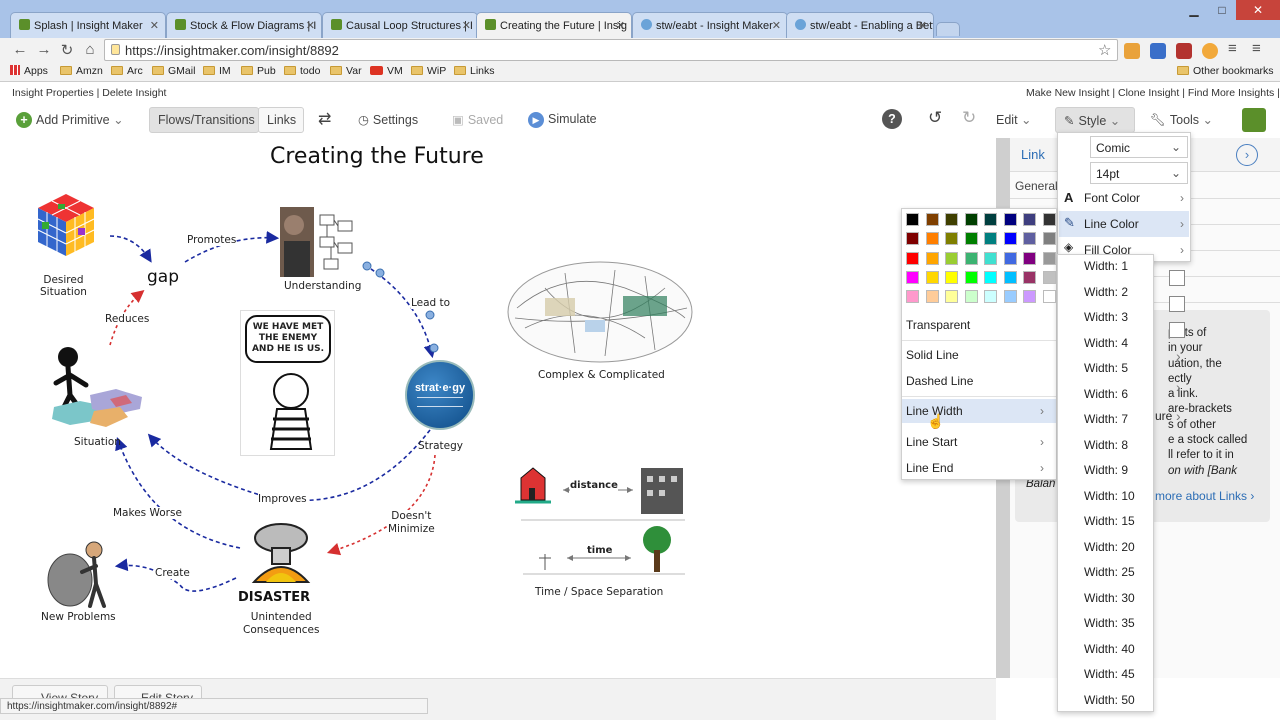 The height and width of the screenshot is (720, 1280). I want to click on maximize-icon: □, so click(1222, 10).